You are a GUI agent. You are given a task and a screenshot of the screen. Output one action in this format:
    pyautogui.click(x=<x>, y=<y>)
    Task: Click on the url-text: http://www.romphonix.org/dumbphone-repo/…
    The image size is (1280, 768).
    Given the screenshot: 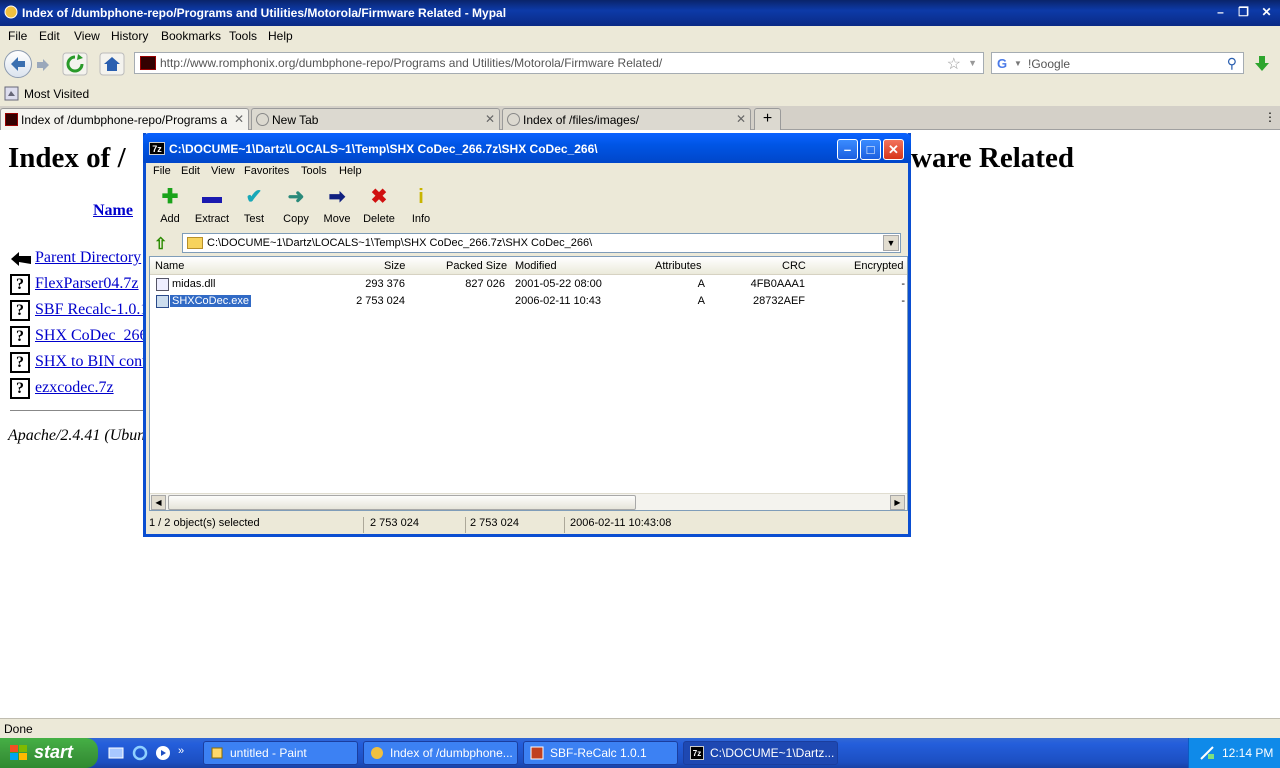 What is the action you would take?
    pyautogui.click(x=411, y=63)
    